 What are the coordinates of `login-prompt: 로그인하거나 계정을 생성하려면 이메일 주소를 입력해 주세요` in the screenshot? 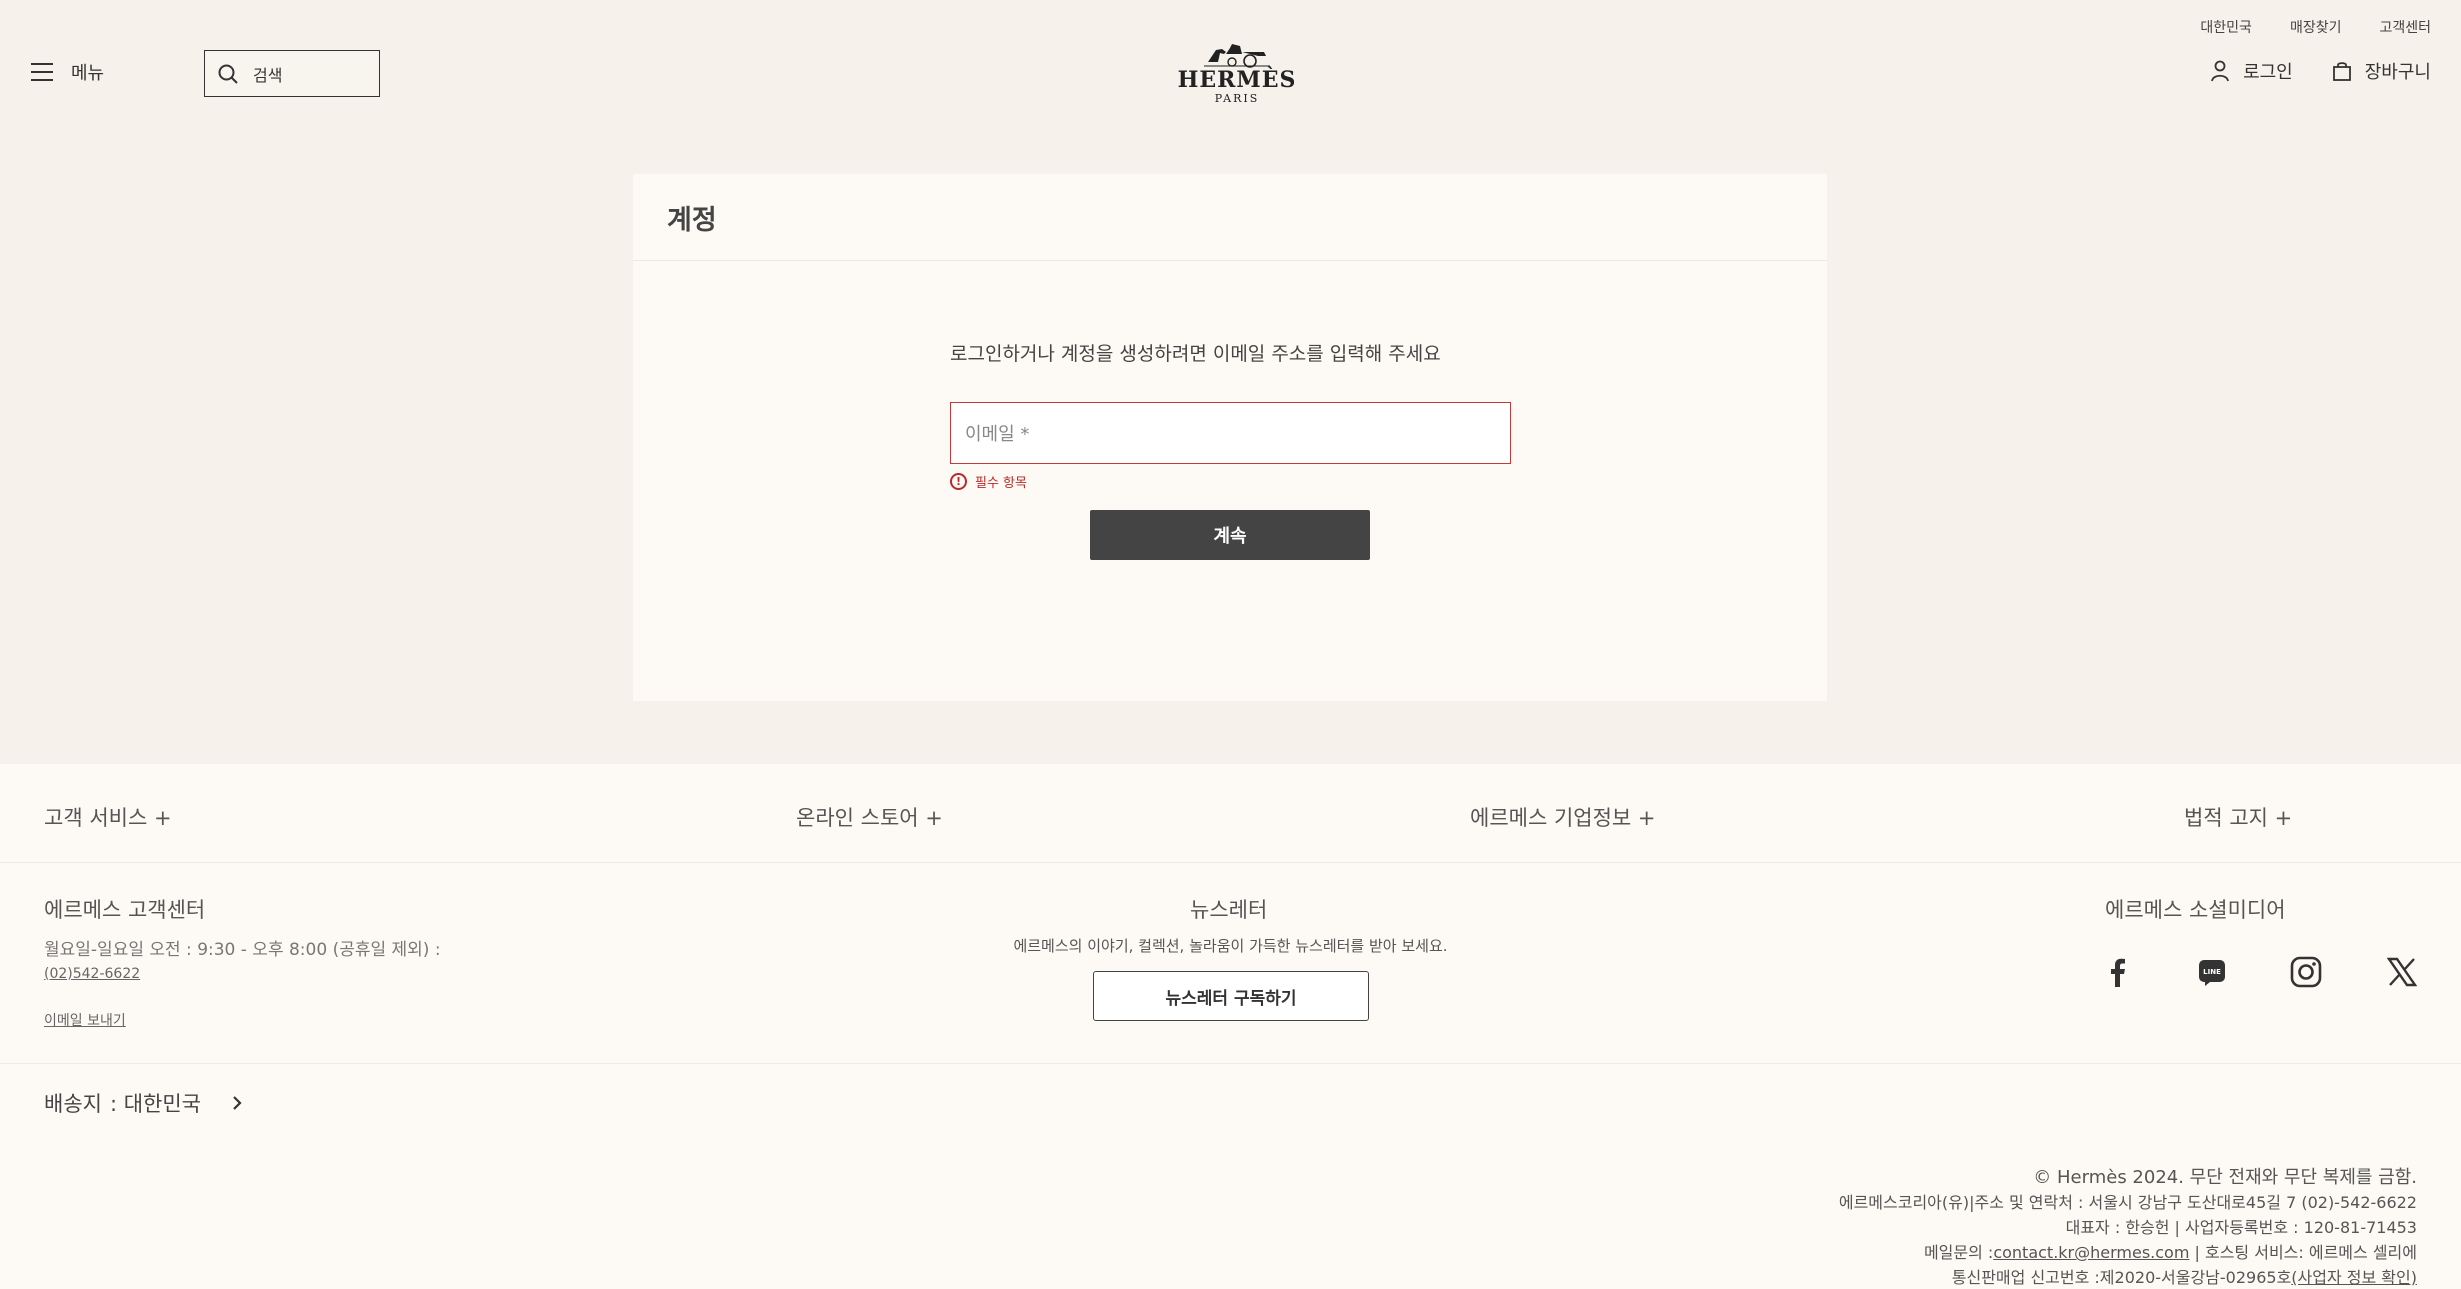 It's located at (1195, 354).